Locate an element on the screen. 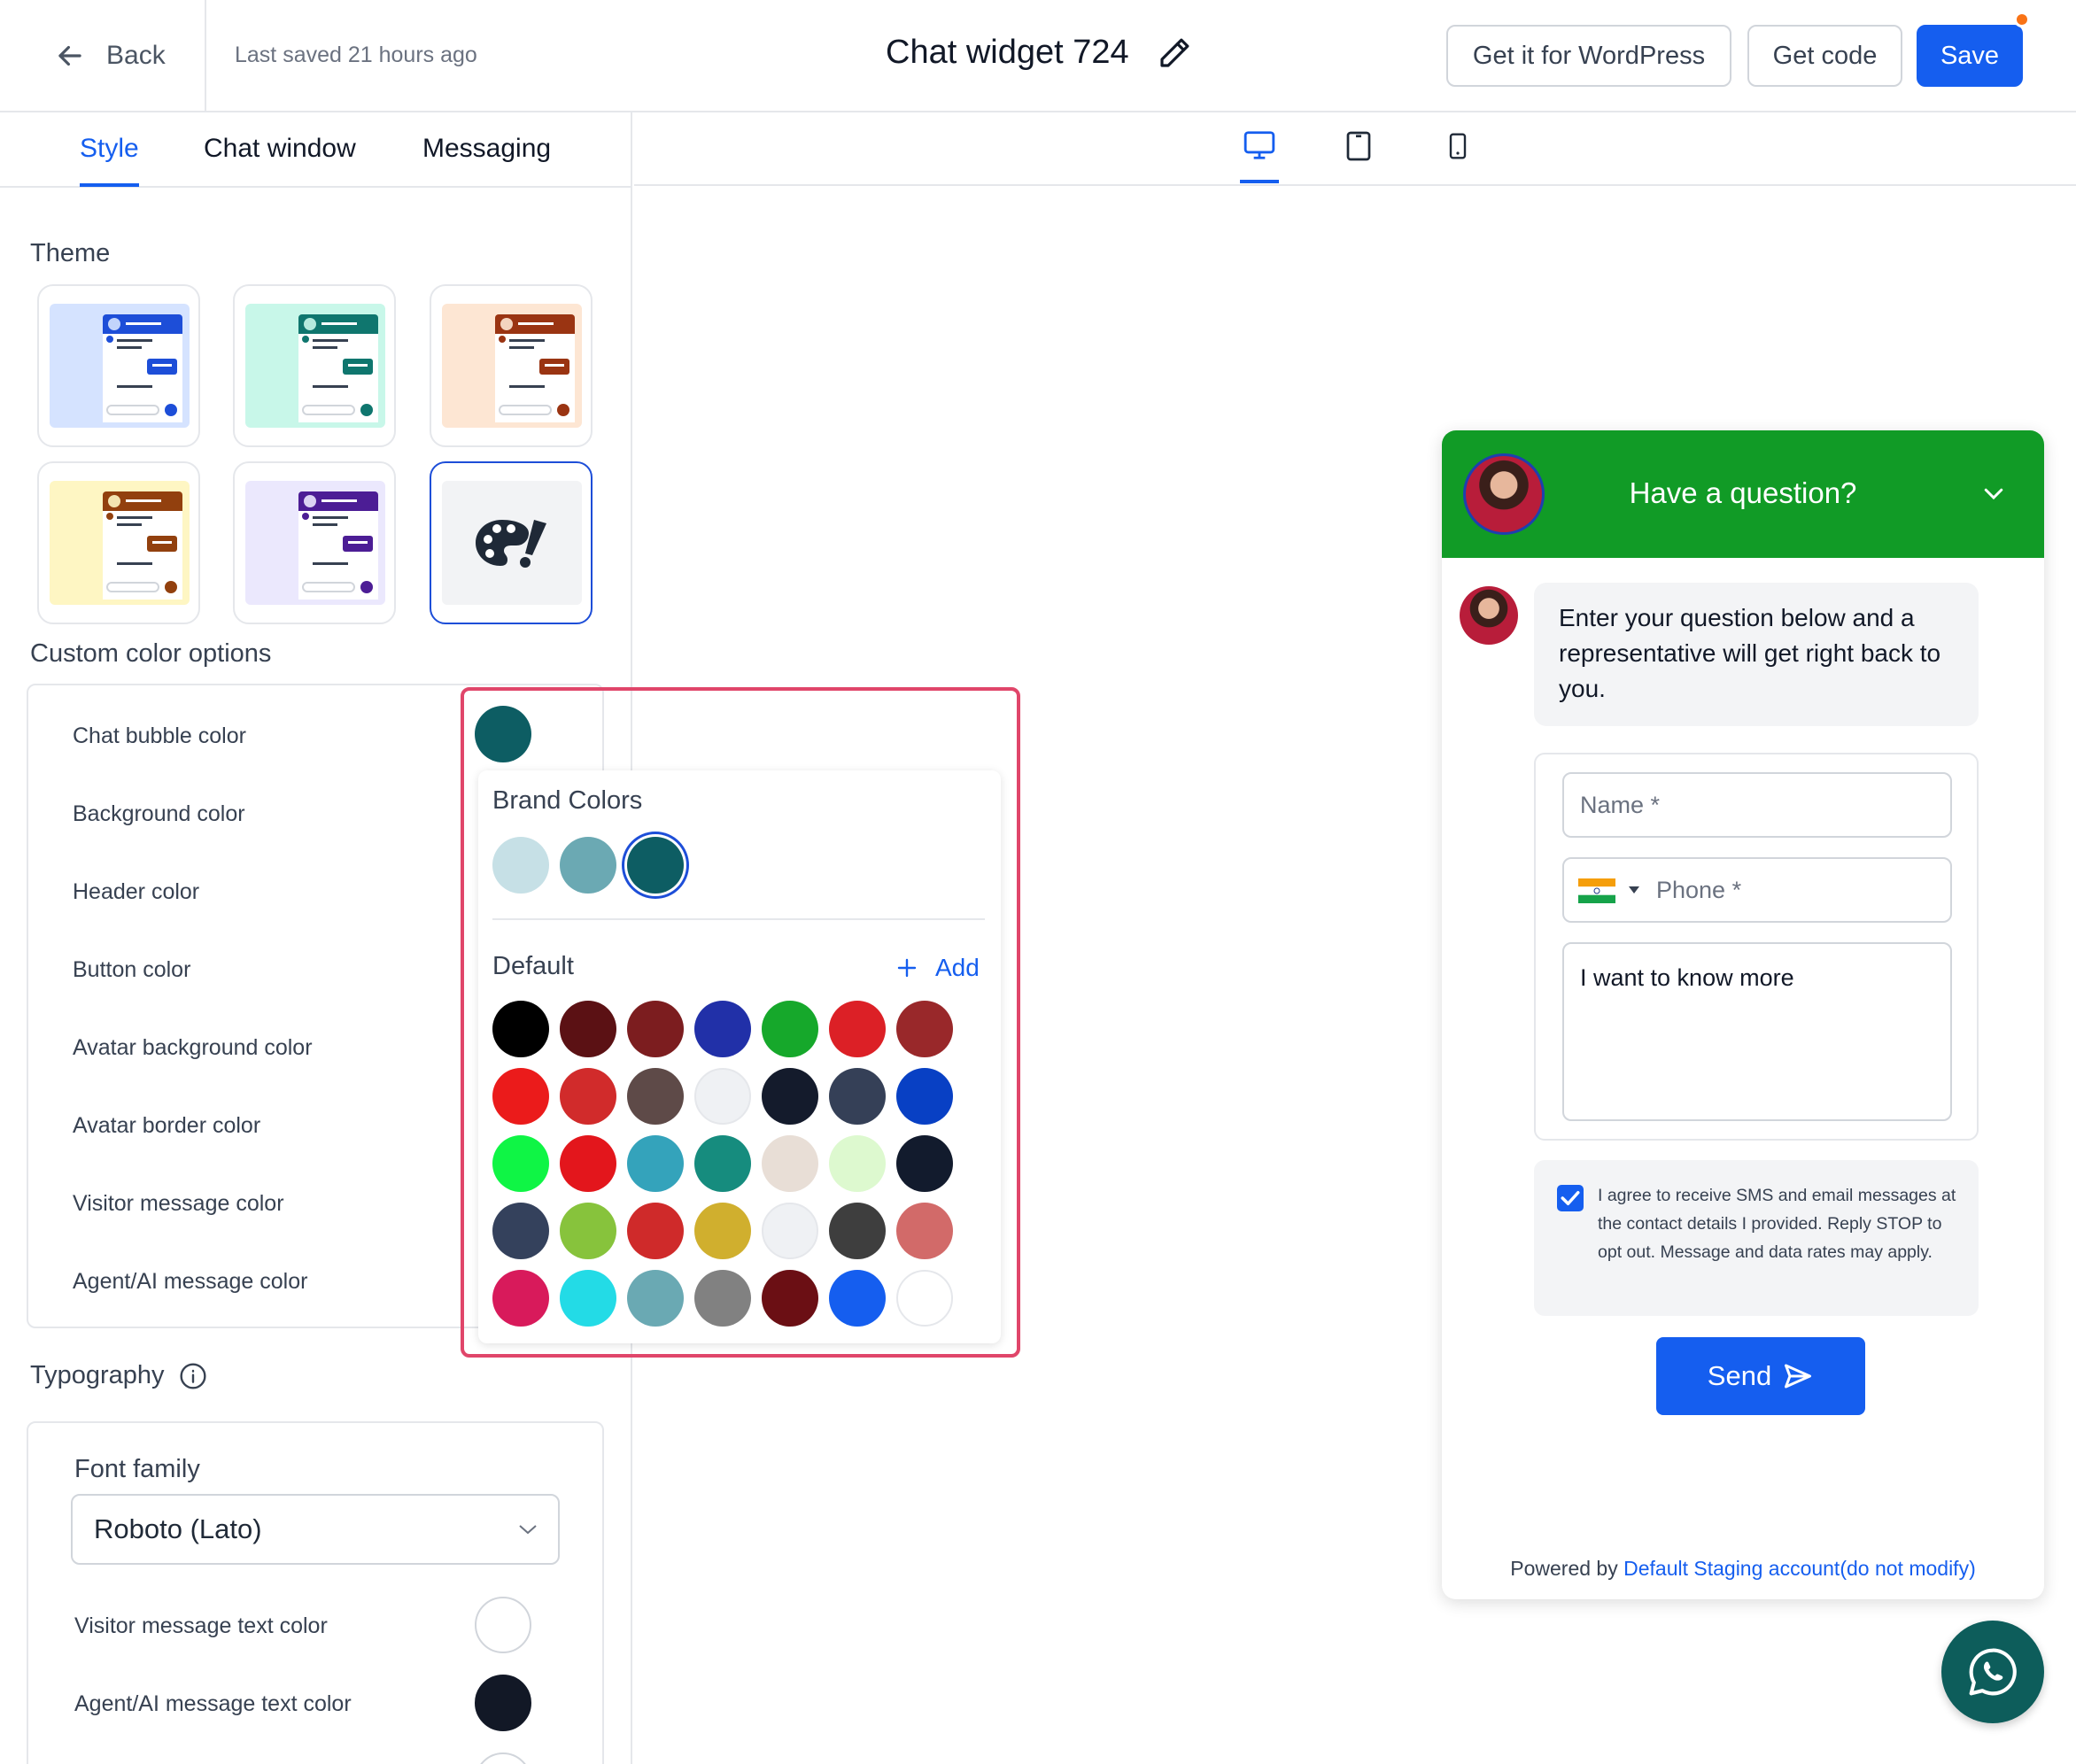  font-family-select: Roboto (Lato) is located at coordinates (315, 1529).